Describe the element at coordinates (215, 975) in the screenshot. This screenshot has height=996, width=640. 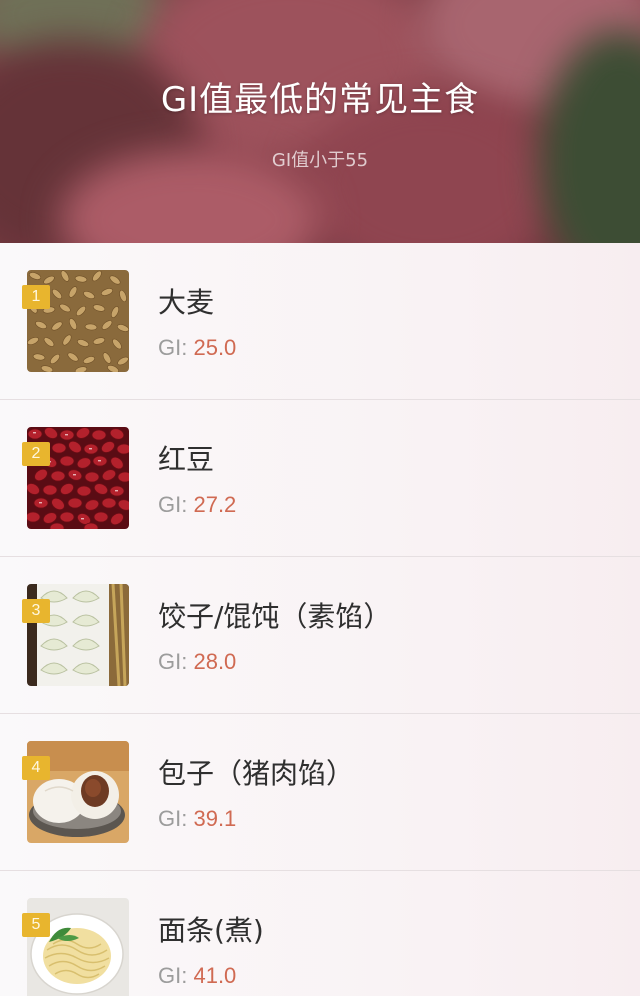
I see `gi-value: 41.0` at that location.